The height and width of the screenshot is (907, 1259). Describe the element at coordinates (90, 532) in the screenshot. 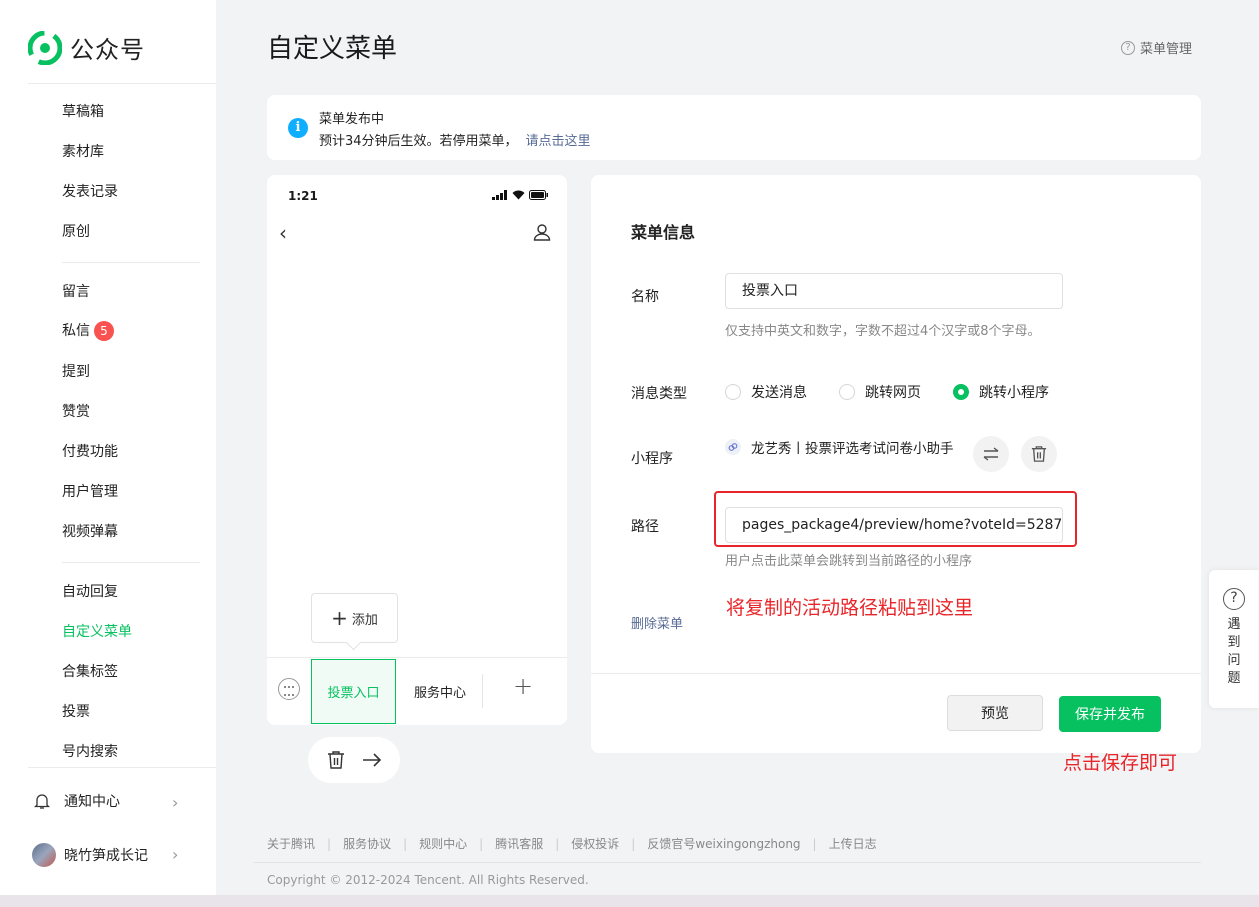

I see `sidebar-item-video-danmaku: 视频弹幕` at that location.